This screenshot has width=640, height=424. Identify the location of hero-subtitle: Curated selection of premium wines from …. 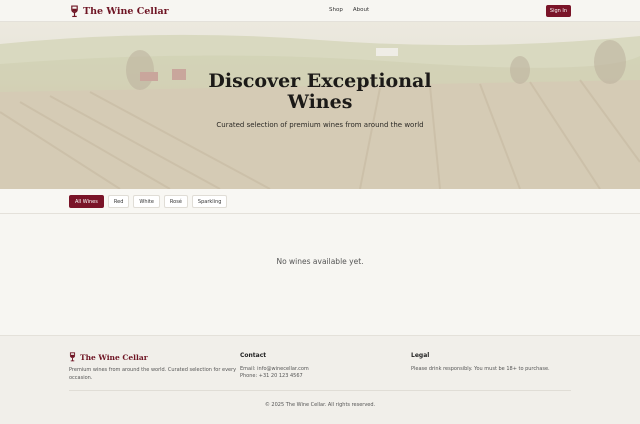
(320, 125).